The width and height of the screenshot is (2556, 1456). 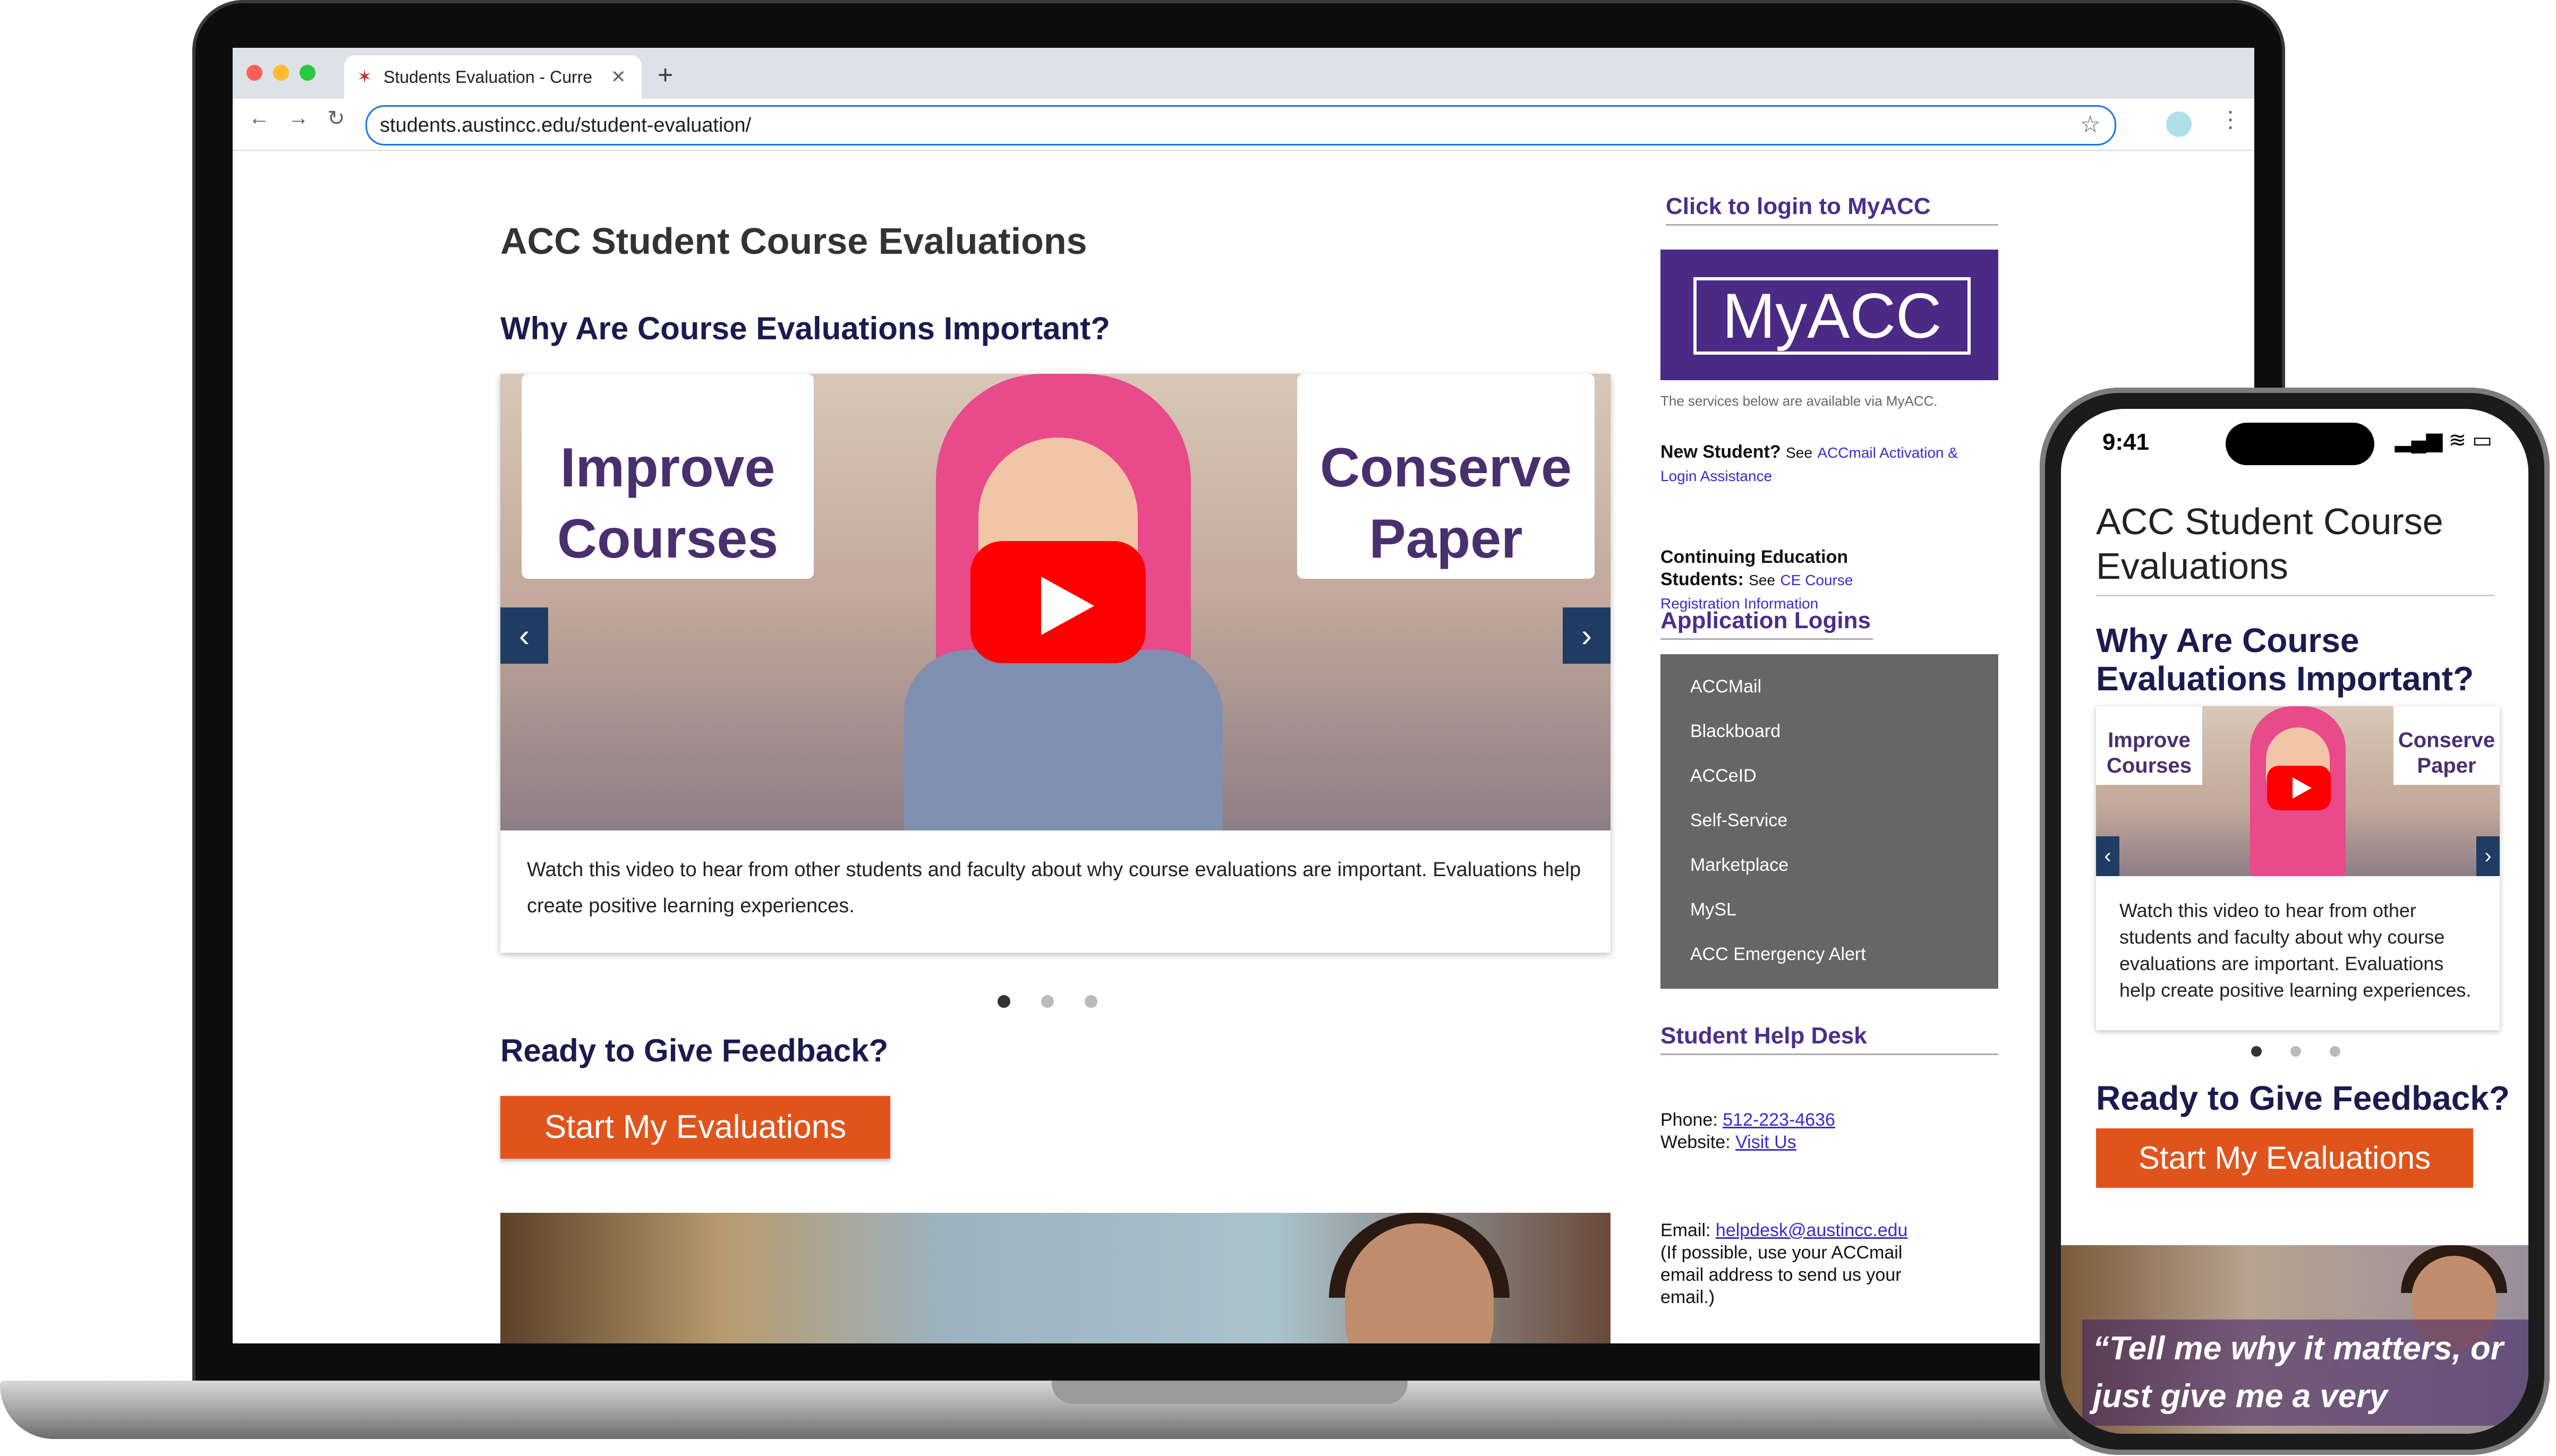 I want to click on tab-title: Students Evaluation - Curre, so click(x=489, y=77).